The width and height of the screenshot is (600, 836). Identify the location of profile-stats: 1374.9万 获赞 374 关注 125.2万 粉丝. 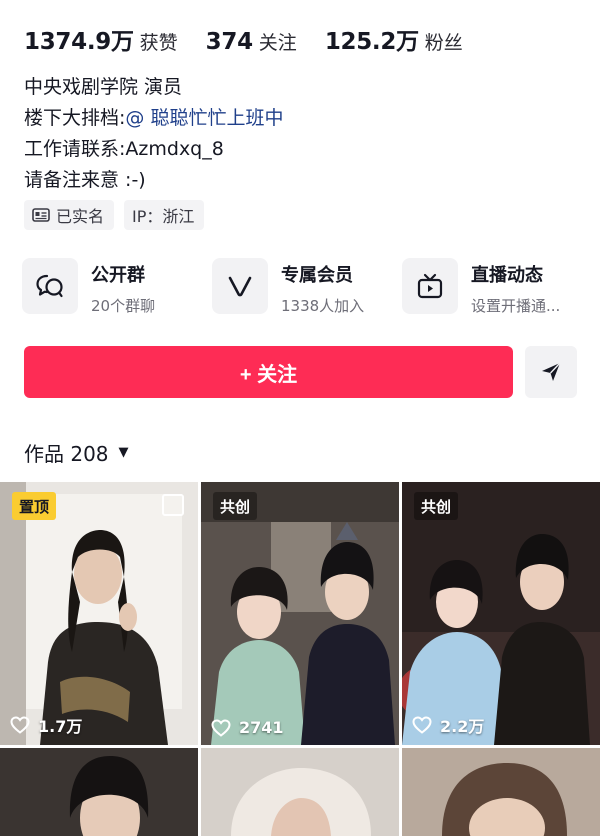
(257, 39).